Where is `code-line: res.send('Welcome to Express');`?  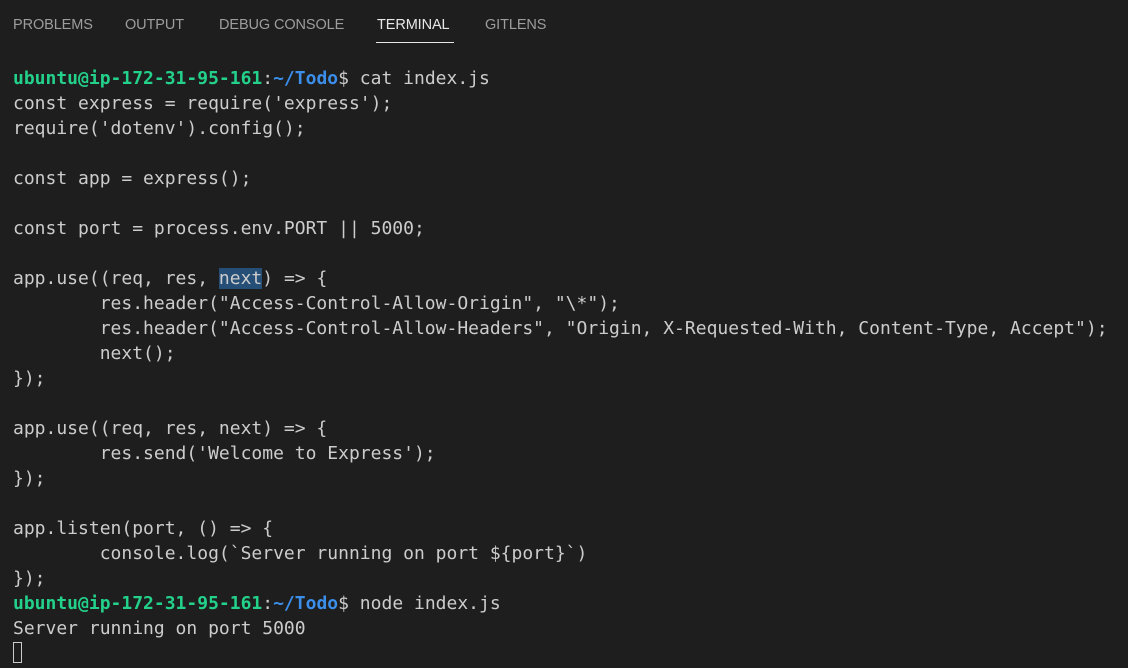 code-line: res.send('Welcome to Express'); is located at coordinates (224, 453).